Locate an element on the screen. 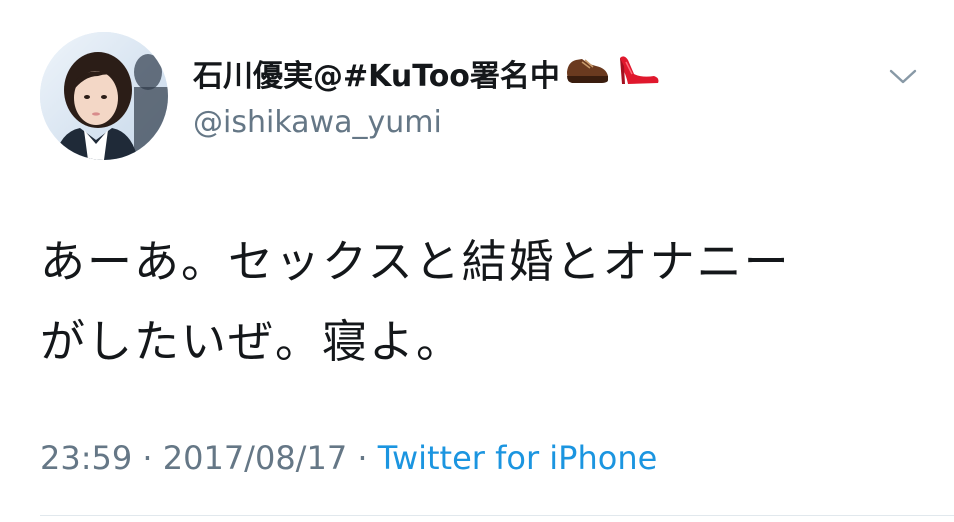 The width and height of the screenshot is (954, 522). profile-photo is located at coordinates (104, 96).